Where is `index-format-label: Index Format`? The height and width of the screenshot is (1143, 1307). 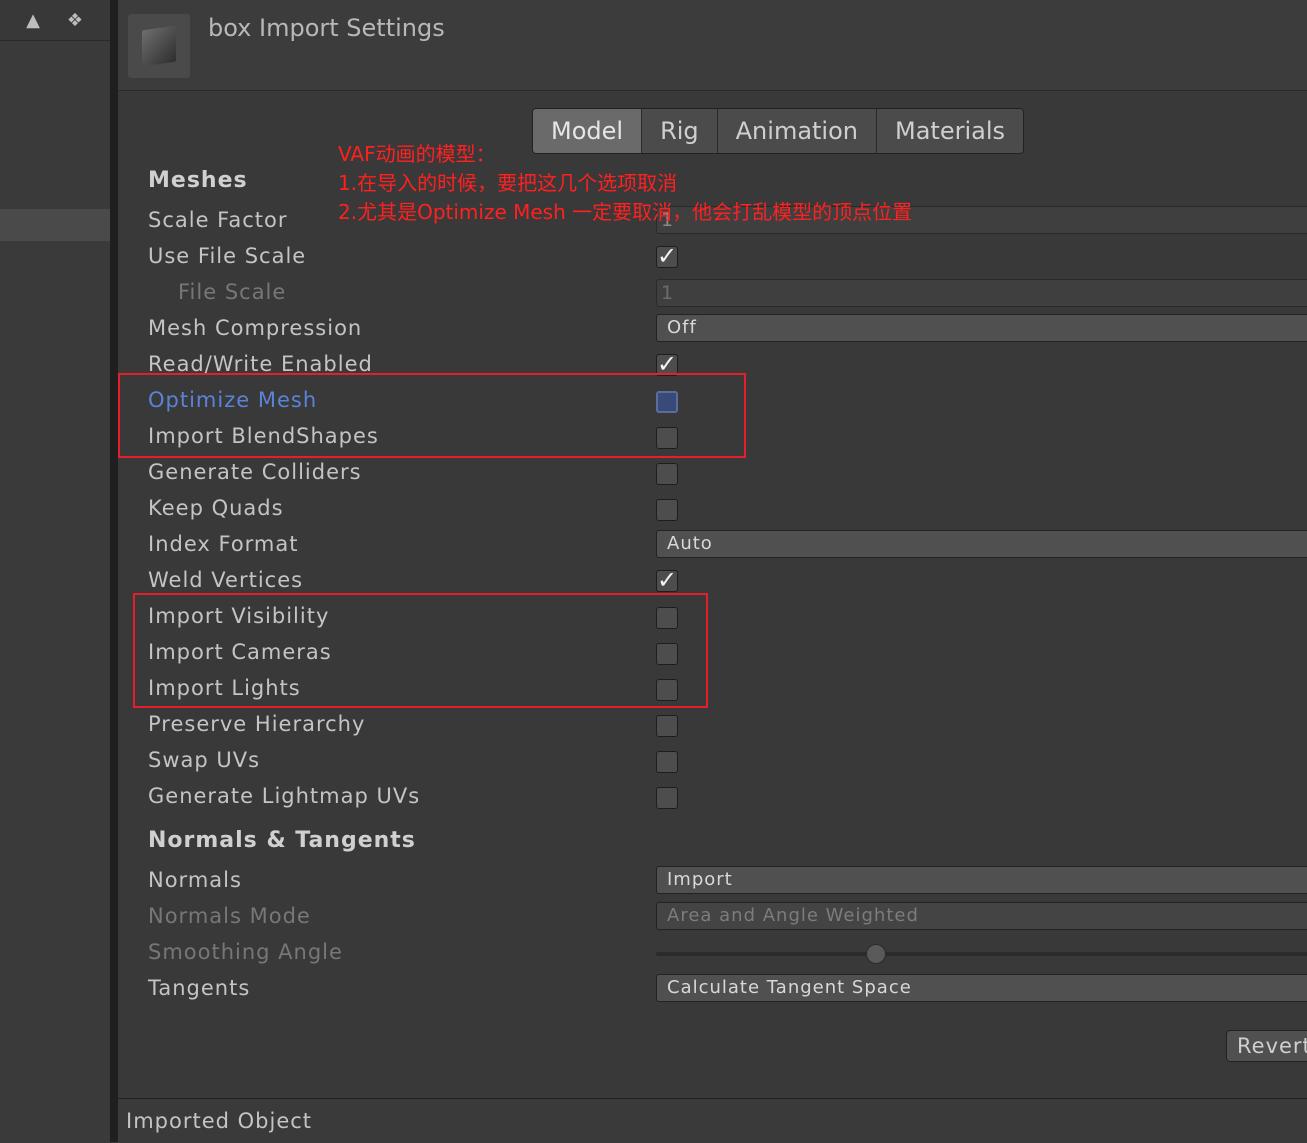
index-format-label: Index Format is located at coordinates (223, 544).